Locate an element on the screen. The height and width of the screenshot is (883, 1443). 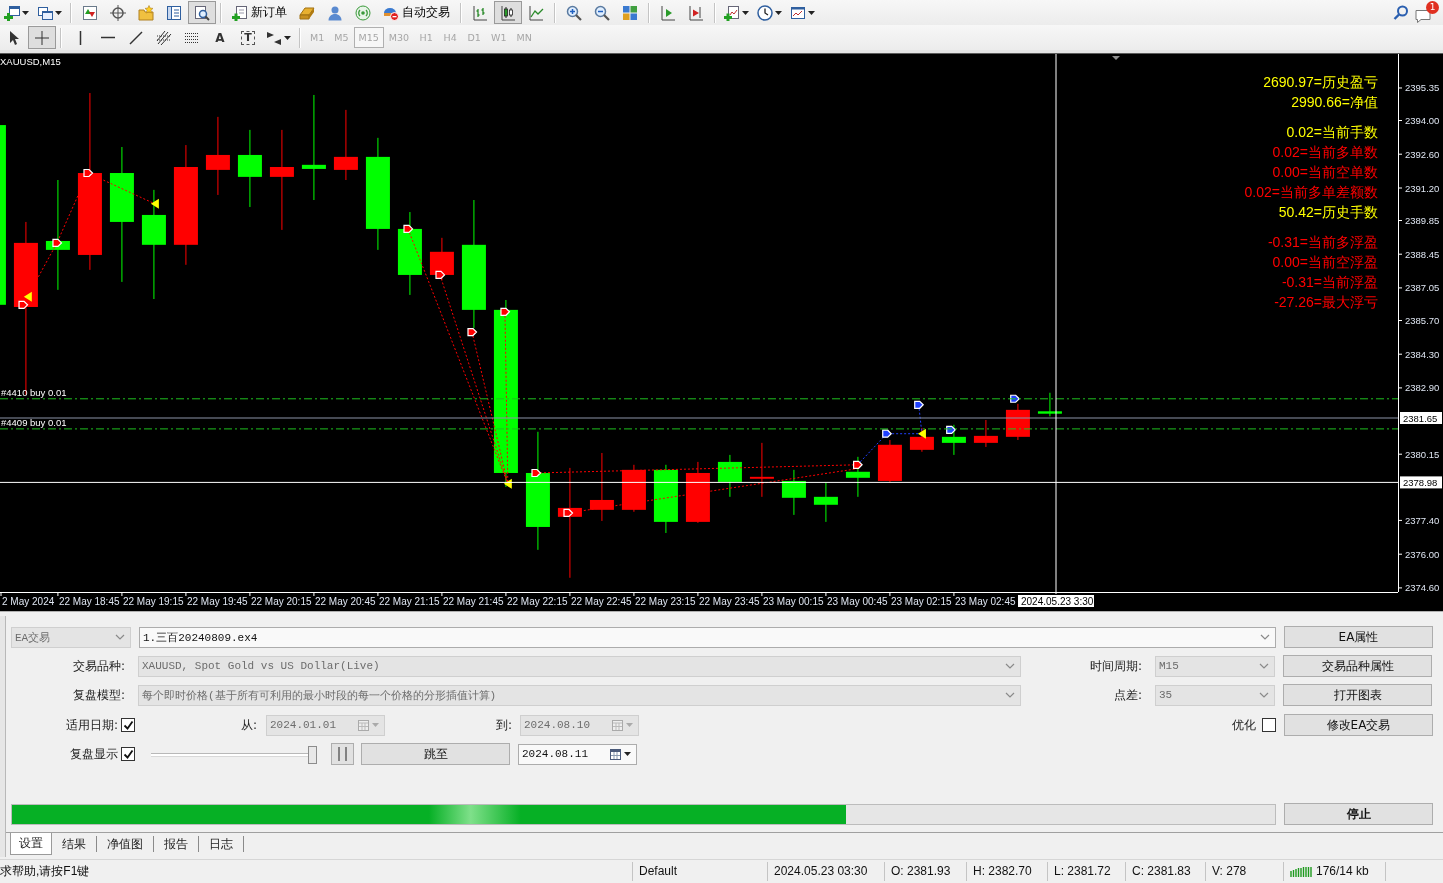
status-text: L: 2381.72 is located at coordinates (1082, 871).